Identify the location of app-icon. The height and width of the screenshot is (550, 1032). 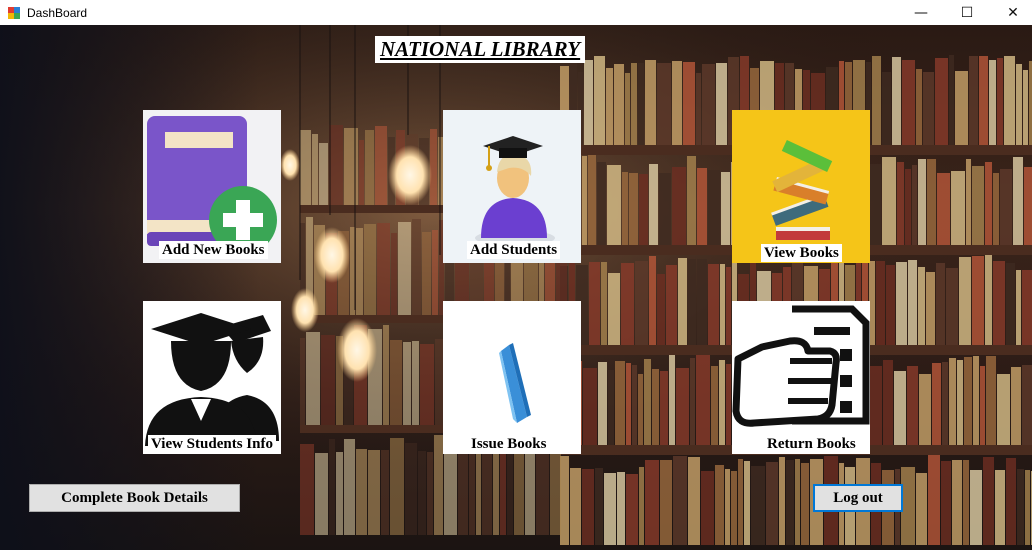
(14, 12).